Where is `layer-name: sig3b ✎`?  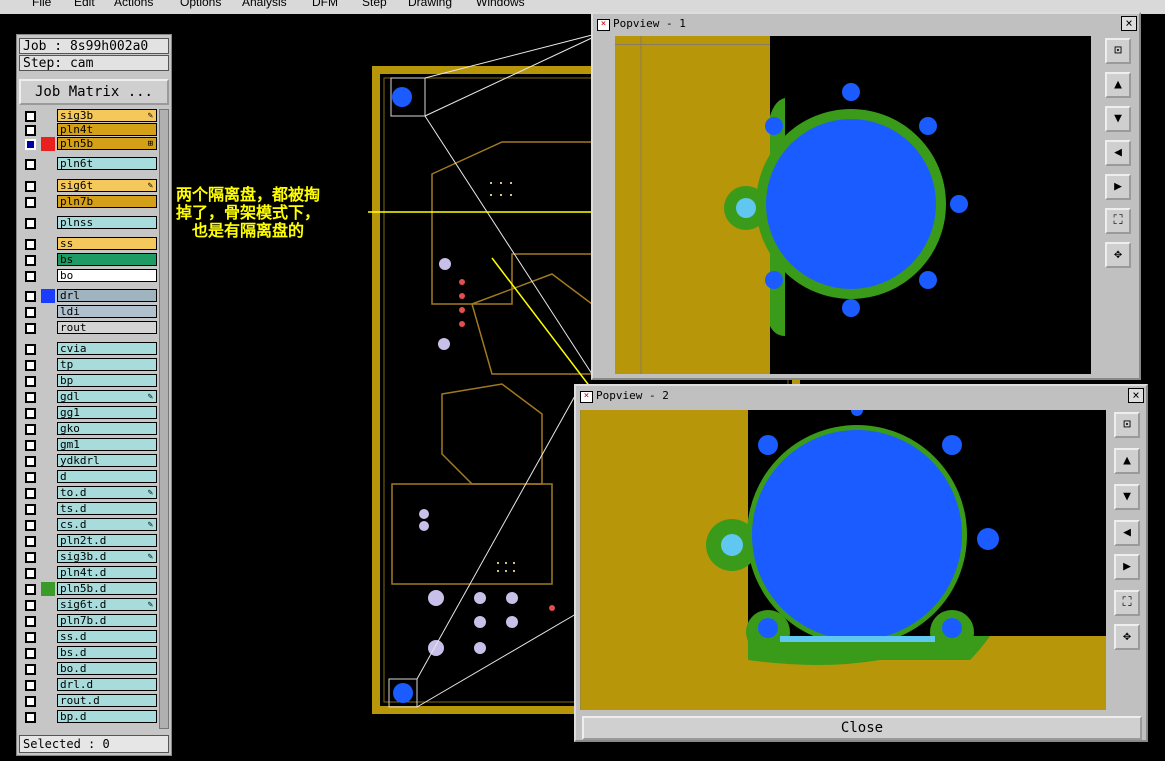
layer-name: sig3b ✎ is located at coordinates (107, 115).